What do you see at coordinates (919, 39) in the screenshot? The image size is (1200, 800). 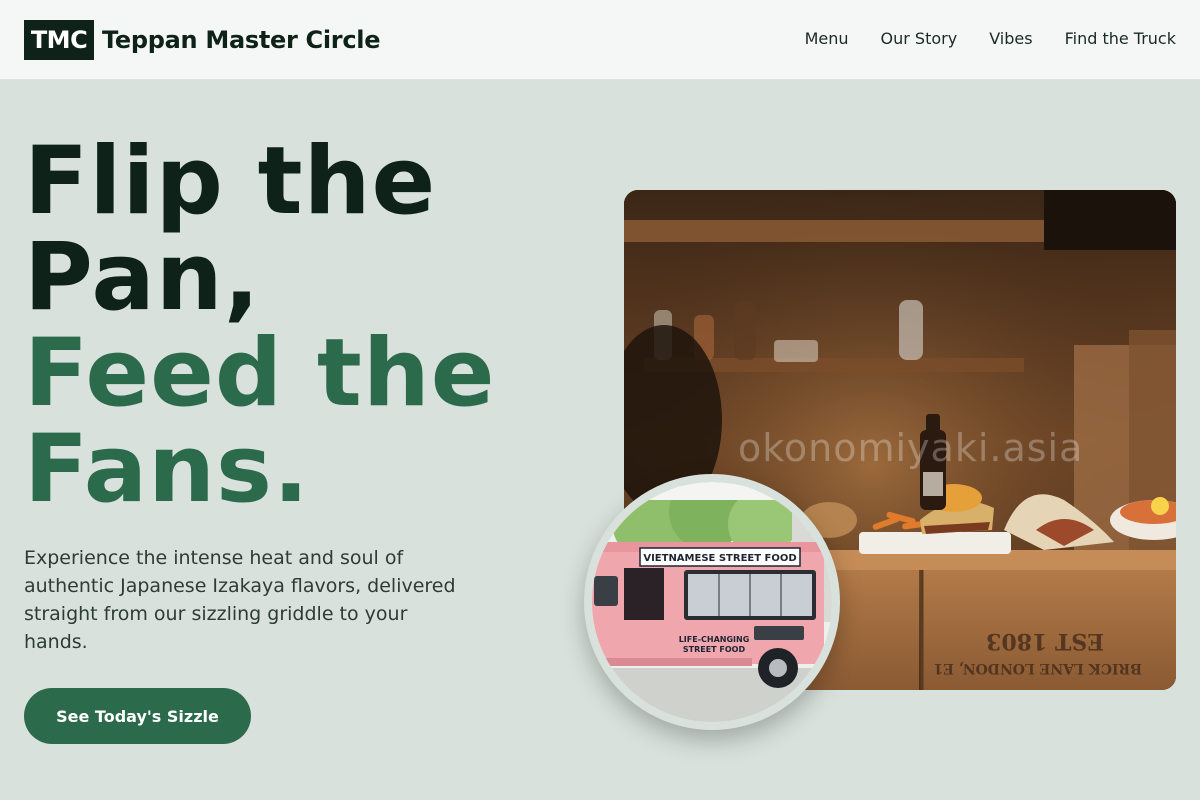 I see `nav-link-our-story: Our Story` at bounding box center [919, 39].